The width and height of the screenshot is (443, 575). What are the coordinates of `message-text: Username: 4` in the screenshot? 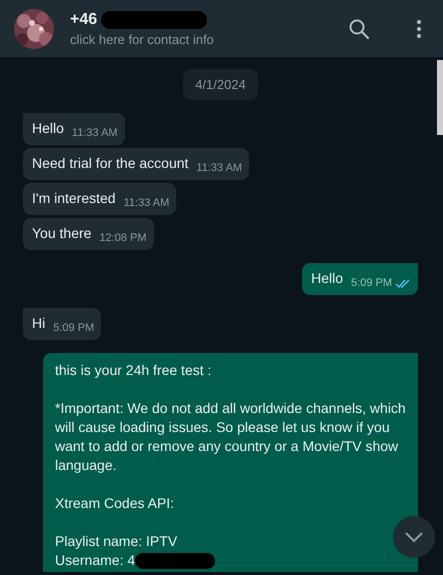 It's located at (95, 560).